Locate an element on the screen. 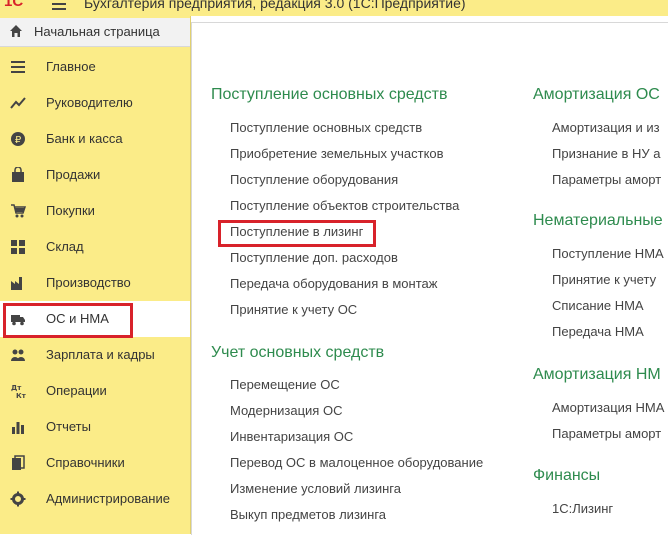 Image resolution: width=668 pixels, height=535 pixels. sidebar-item-label: Главное is located at coordinates (71, 66).